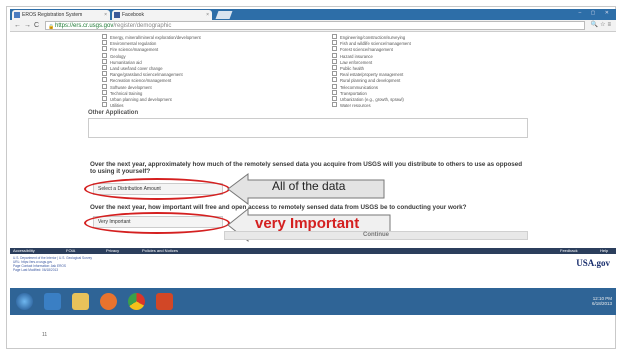 This screenshot has height=352, width=627. Describe the element at coordinates (136, 301) in the screenshot. I see `chrome-icon` at that location.